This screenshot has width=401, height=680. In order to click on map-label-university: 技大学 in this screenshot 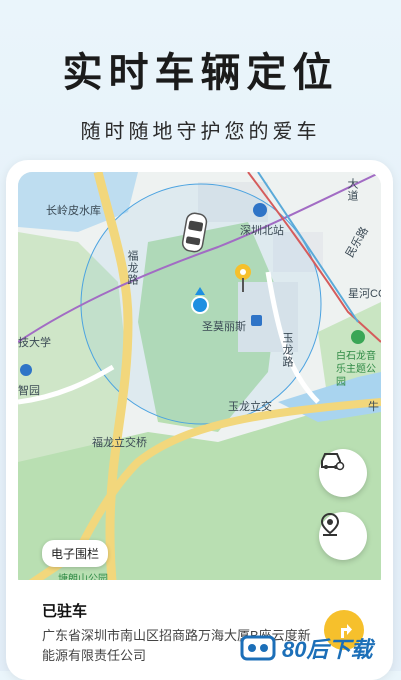, I will do `click(34, 343)`.